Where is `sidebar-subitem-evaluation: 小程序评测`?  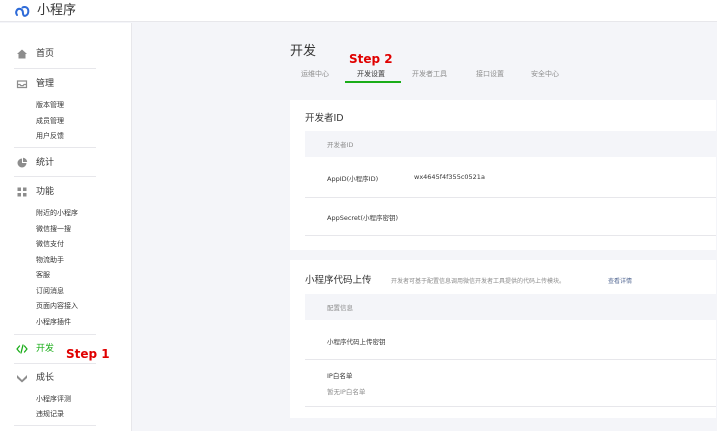 sidebar-subitem-evaluation: 小程序评测 is located at coordinates (53, 399).